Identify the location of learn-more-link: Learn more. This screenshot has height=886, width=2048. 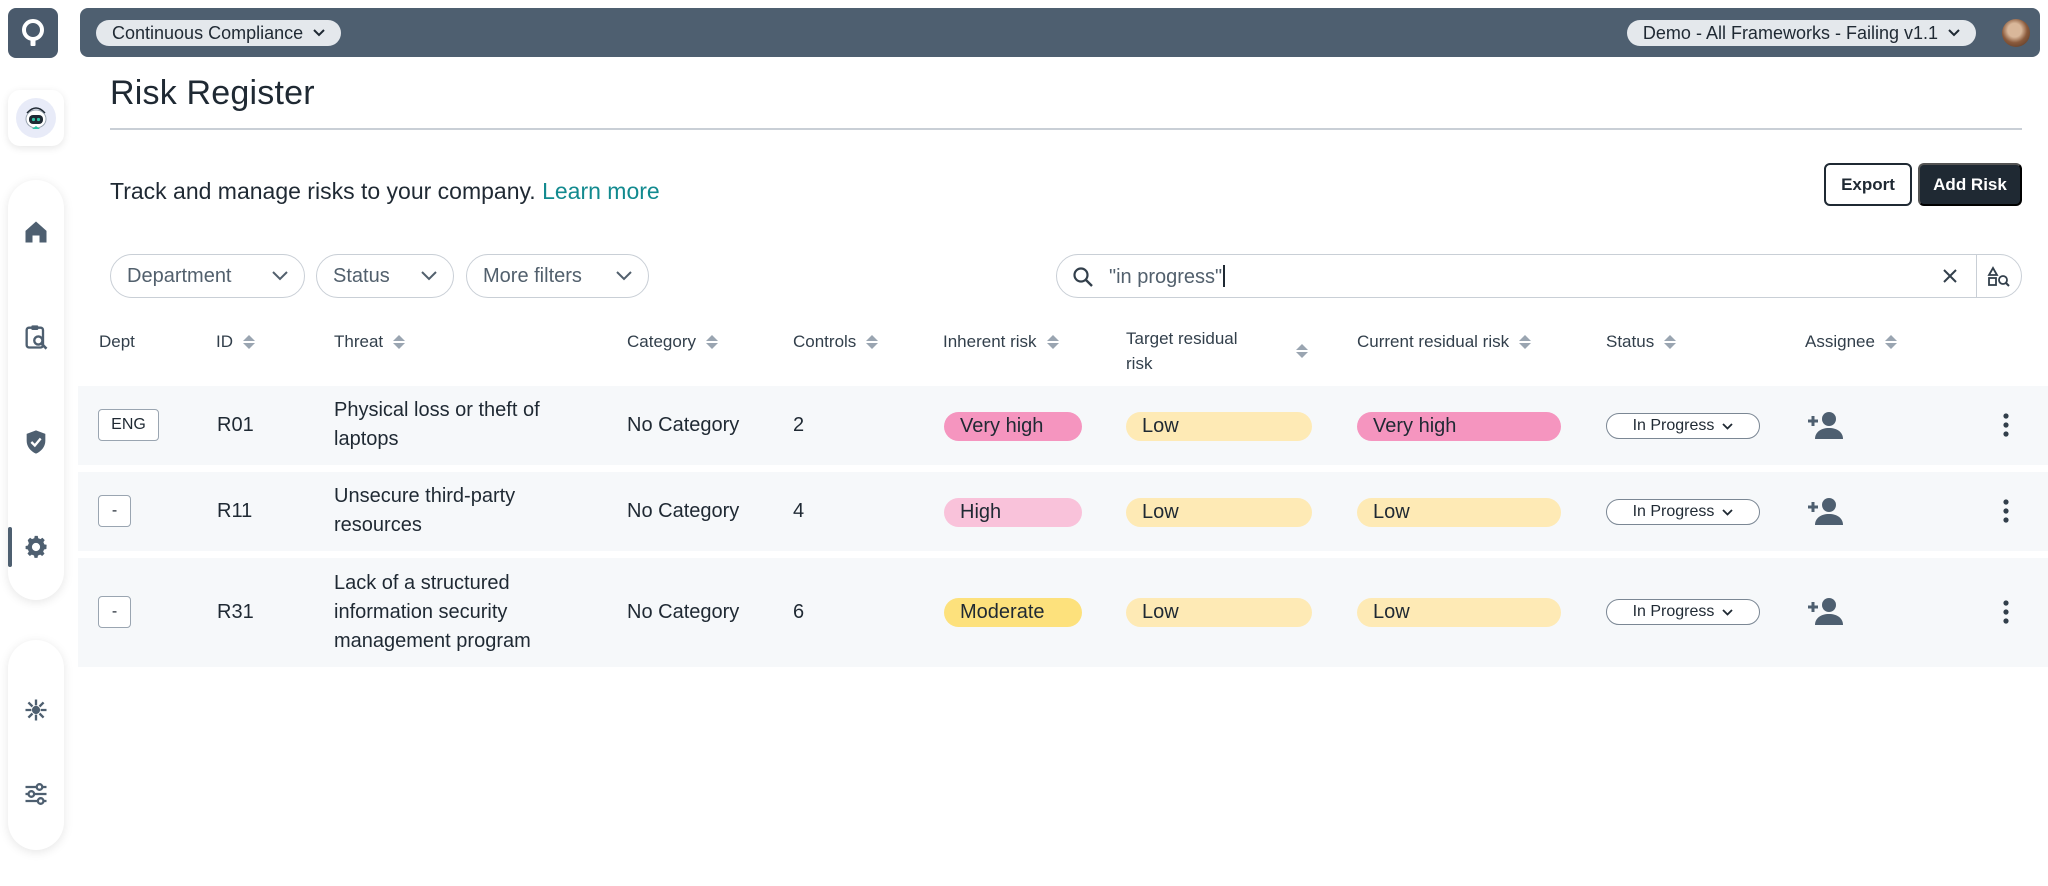
(601, 191).